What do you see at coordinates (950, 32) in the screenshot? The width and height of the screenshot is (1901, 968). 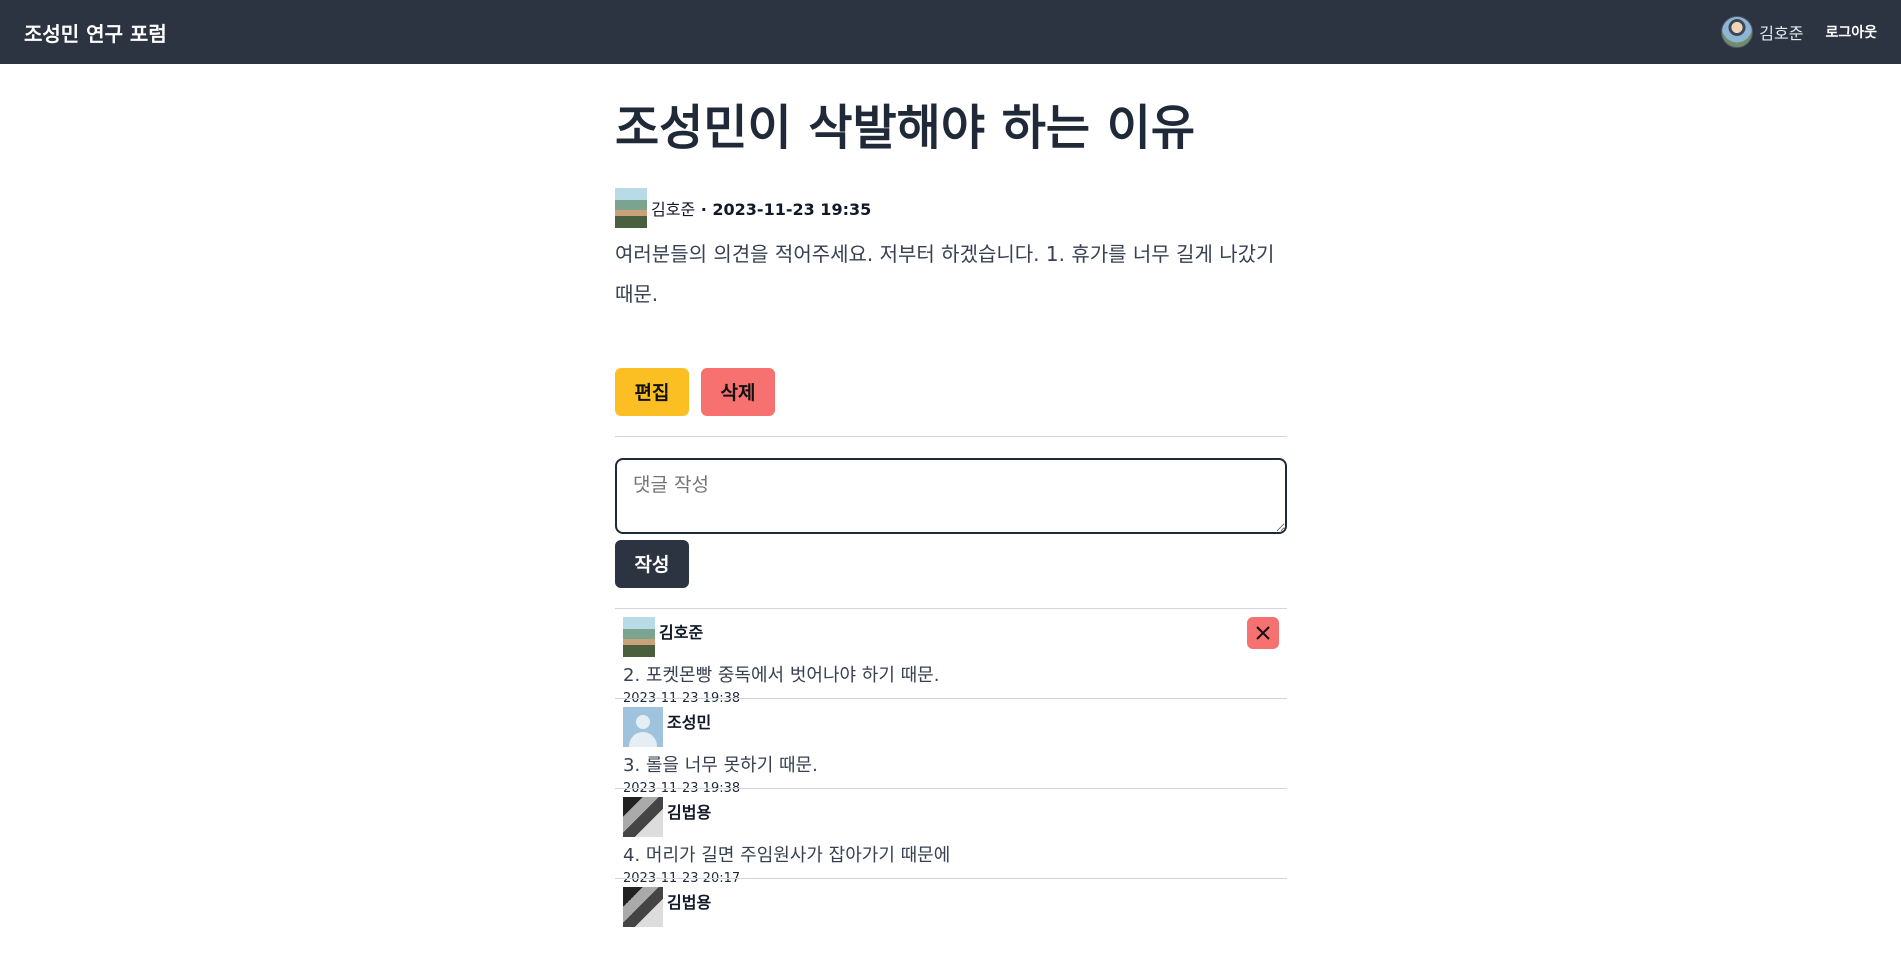 I see `navbar: 조성민 연구 포럼 김호준 로그아웃` at bounding box center [950, 32].